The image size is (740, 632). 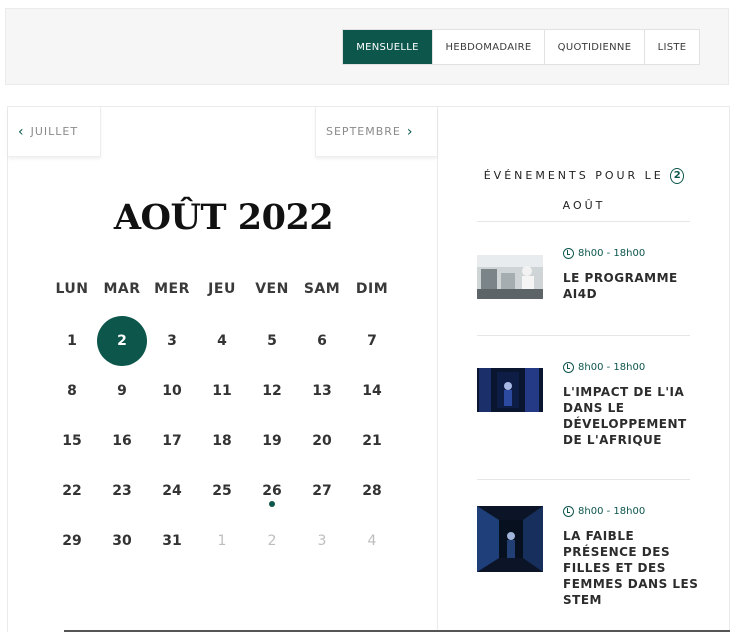 What do you see at coordinates (595, 47) in the screenshot?
I see `view-daily-button: QUOTIDIENNE` at bounding box center [595, 47].